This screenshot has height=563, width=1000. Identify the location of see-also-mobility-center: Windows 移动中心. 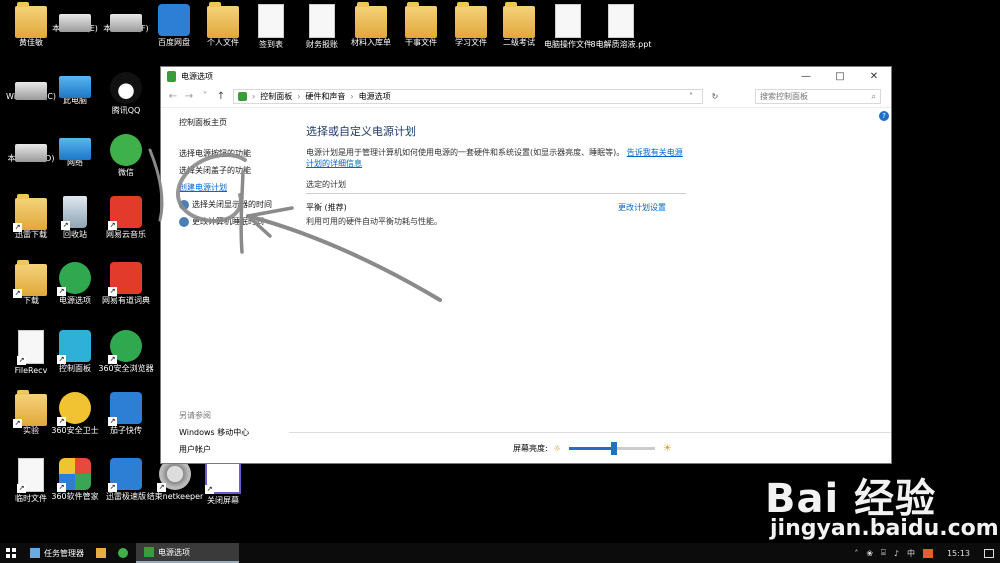
(214, 432).